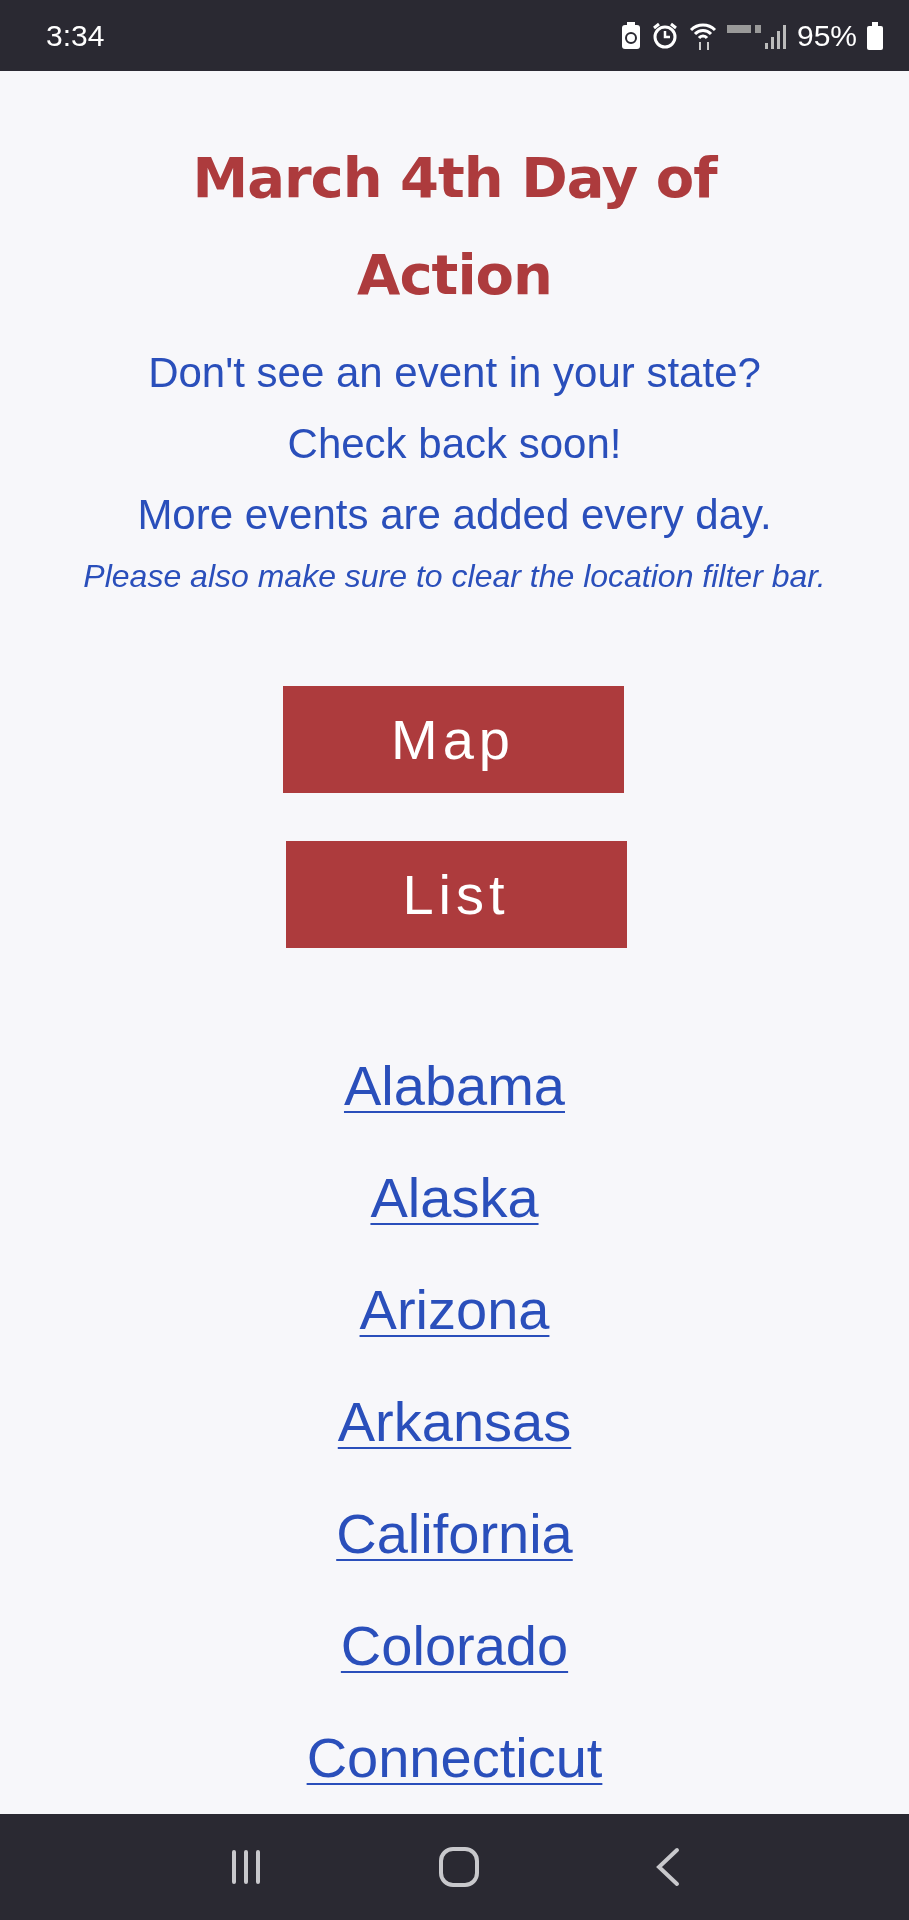  I want to click on info-message: Don't see an event in your state?, so click(454, 373).